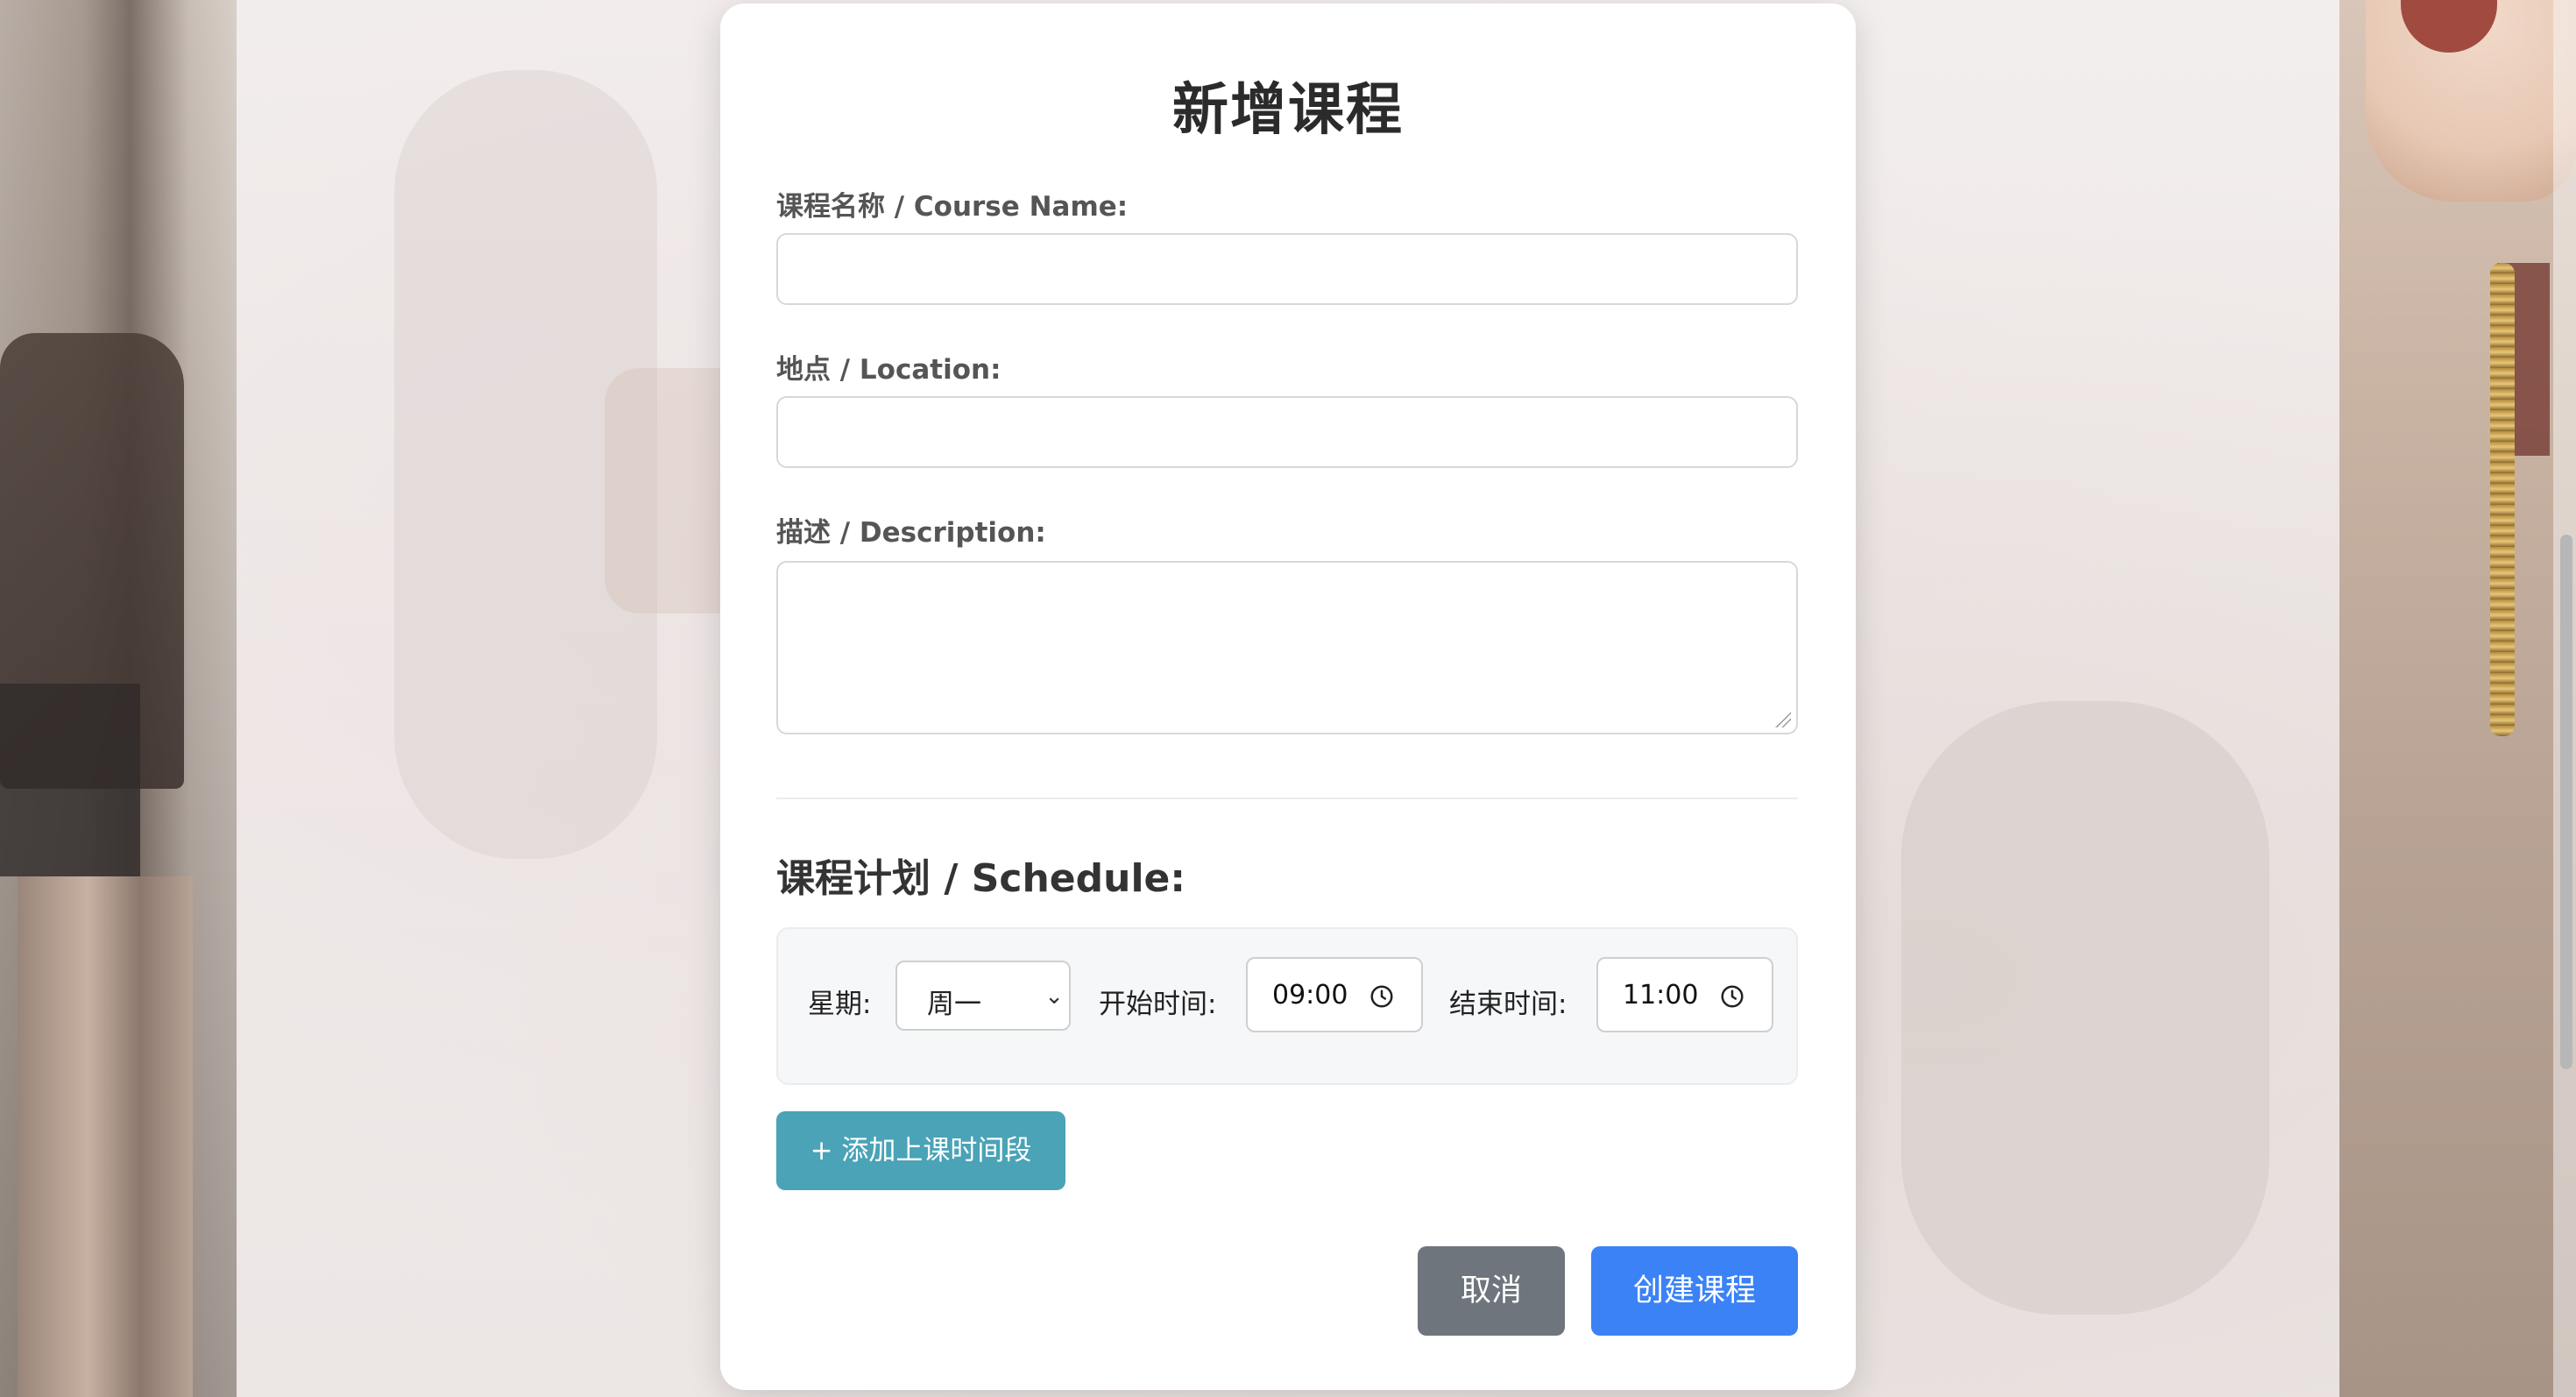  I want to click on end-time-value: 11:00, so click(1661, 996).